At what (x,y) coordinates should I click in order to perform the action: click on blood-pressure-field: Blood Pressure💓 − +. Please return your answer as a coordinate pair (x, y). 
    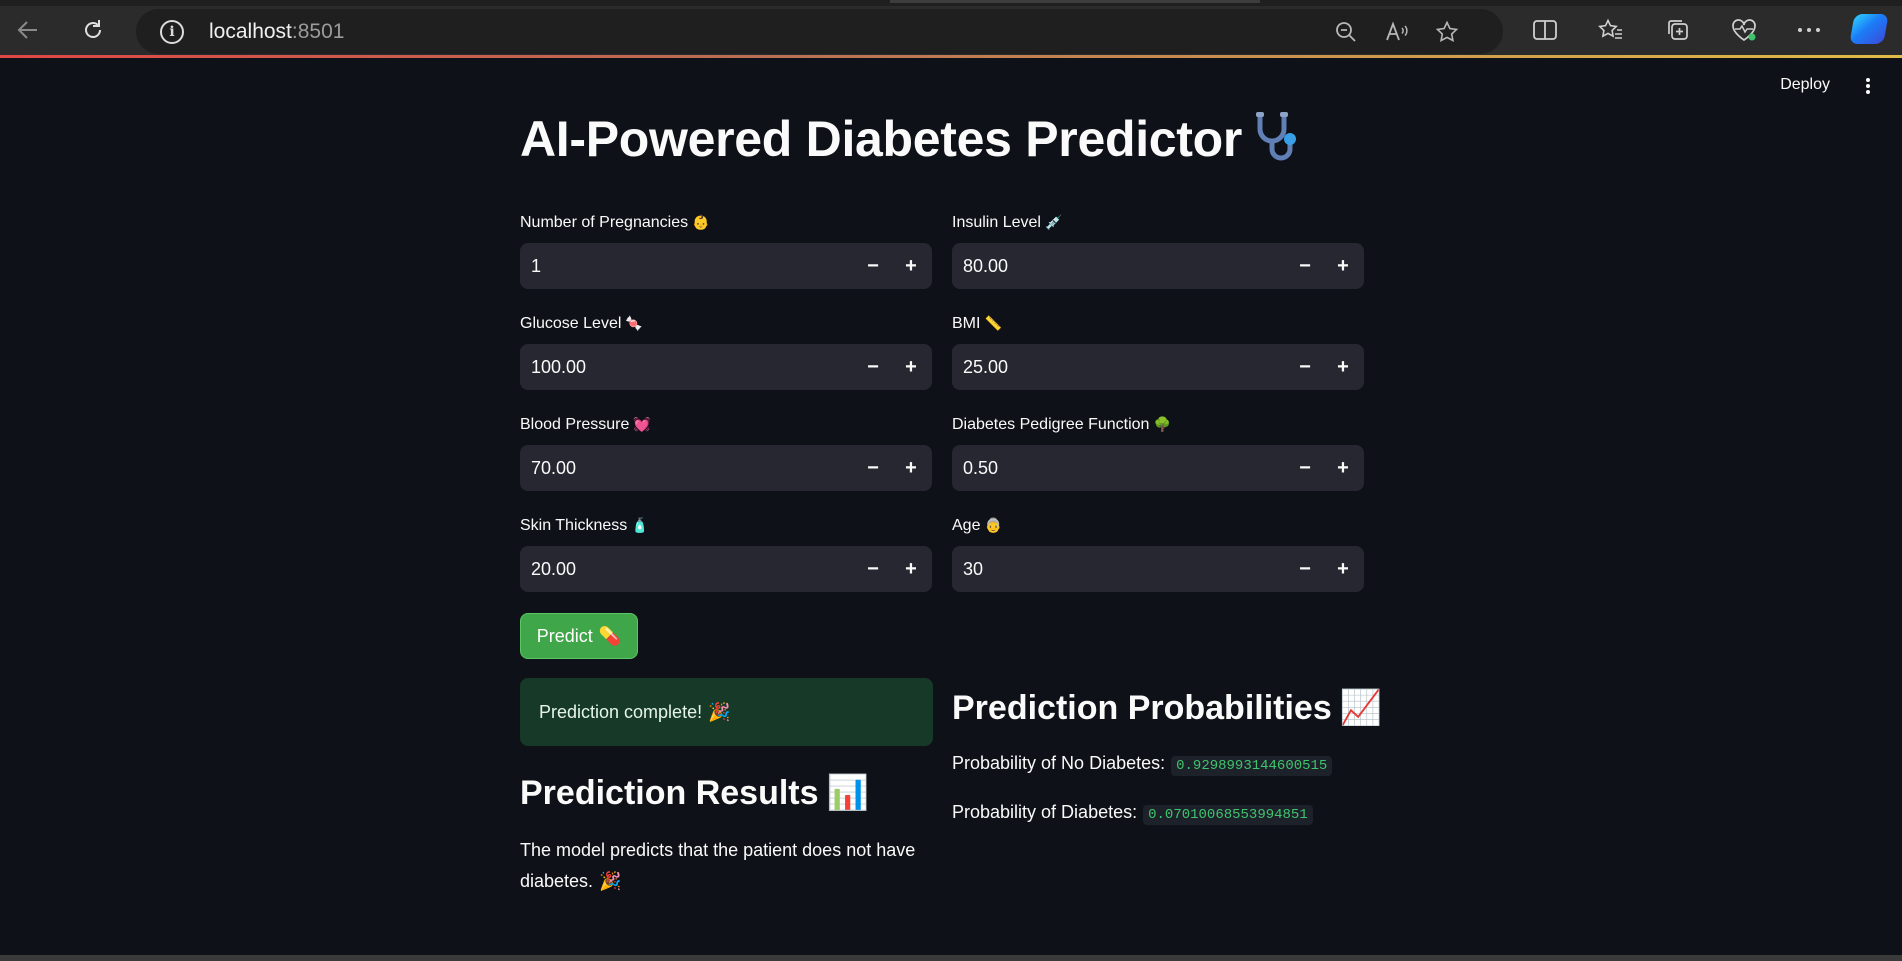
    Looking at the image, I should click on (726, 452).